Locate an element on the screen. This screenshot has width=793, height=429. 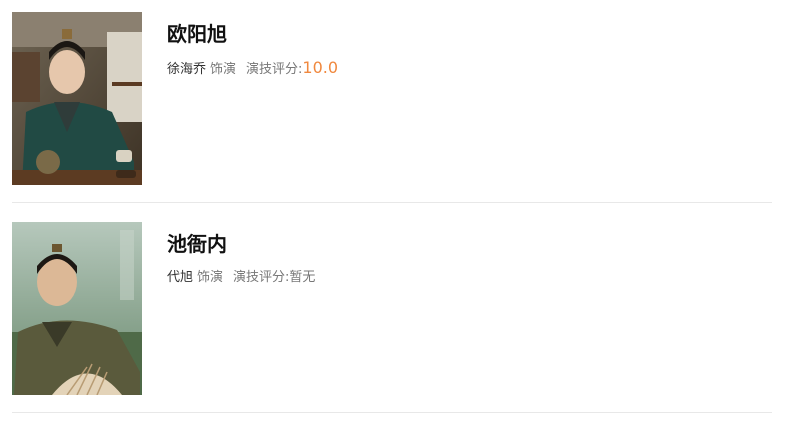
actor-name: 徐海乔 is located at coordinates (186, 69).